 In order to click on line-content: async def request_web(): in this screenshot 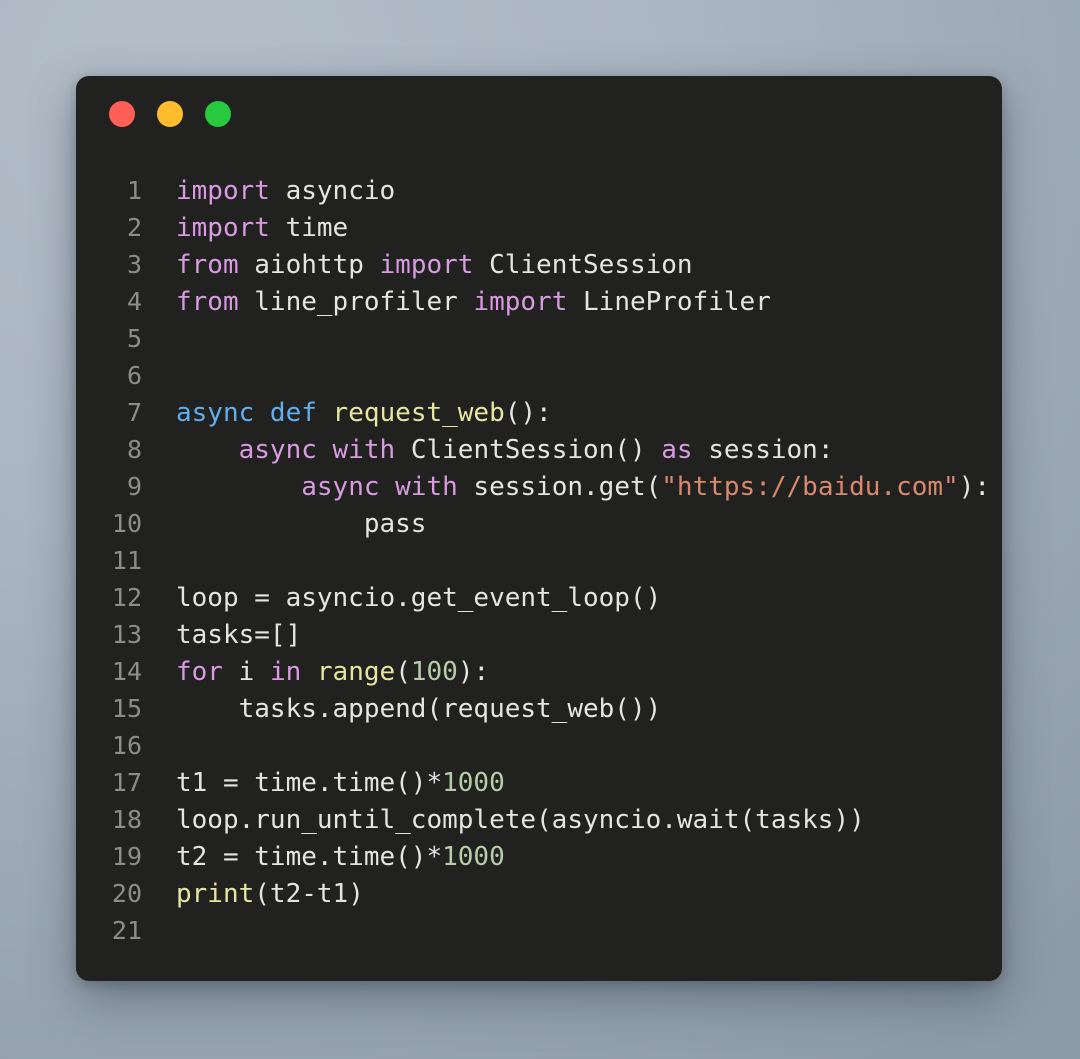, I will do `click(347, 413)`.